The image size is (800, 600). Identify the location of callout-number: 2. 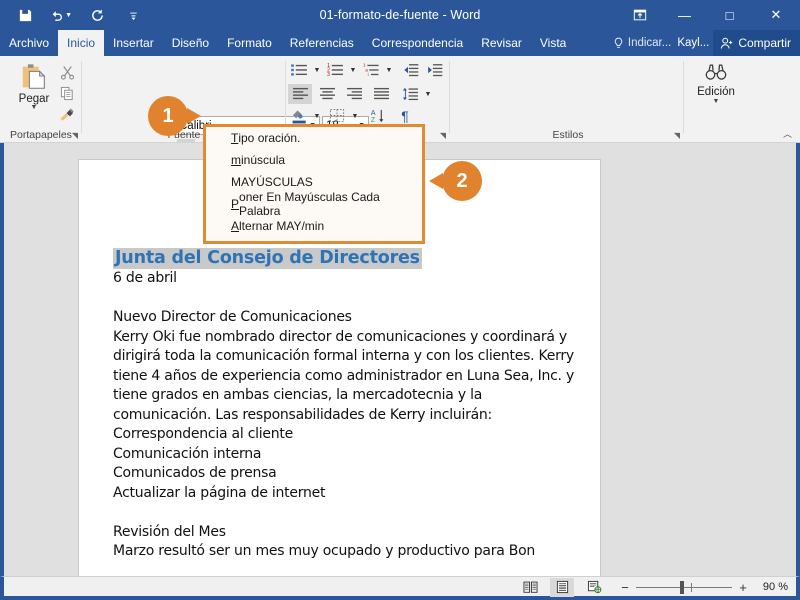
(462, 180).